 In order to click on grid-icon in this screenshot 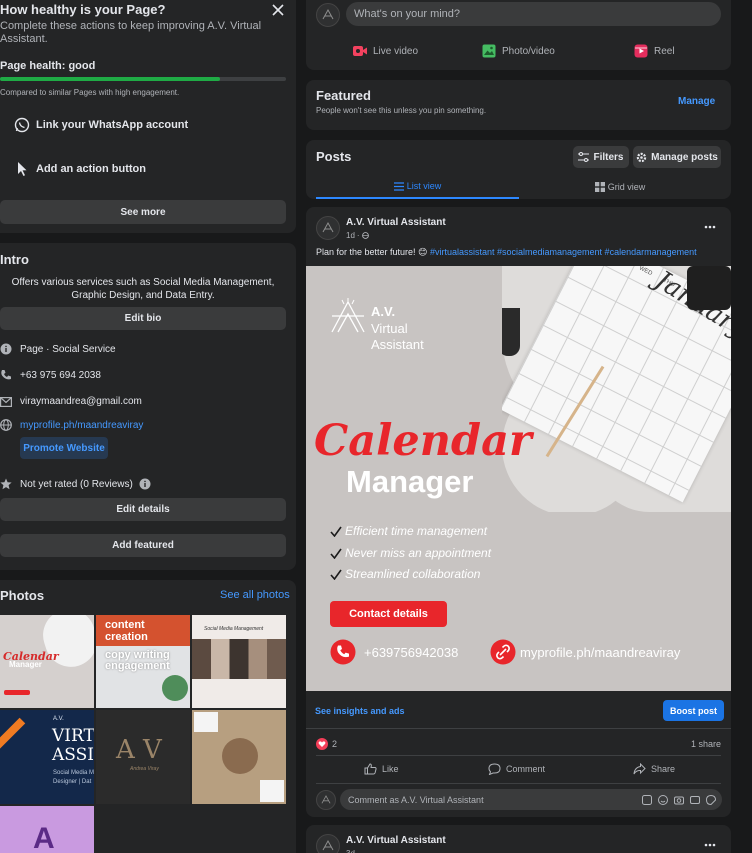, I will do `click(599, 187)`.